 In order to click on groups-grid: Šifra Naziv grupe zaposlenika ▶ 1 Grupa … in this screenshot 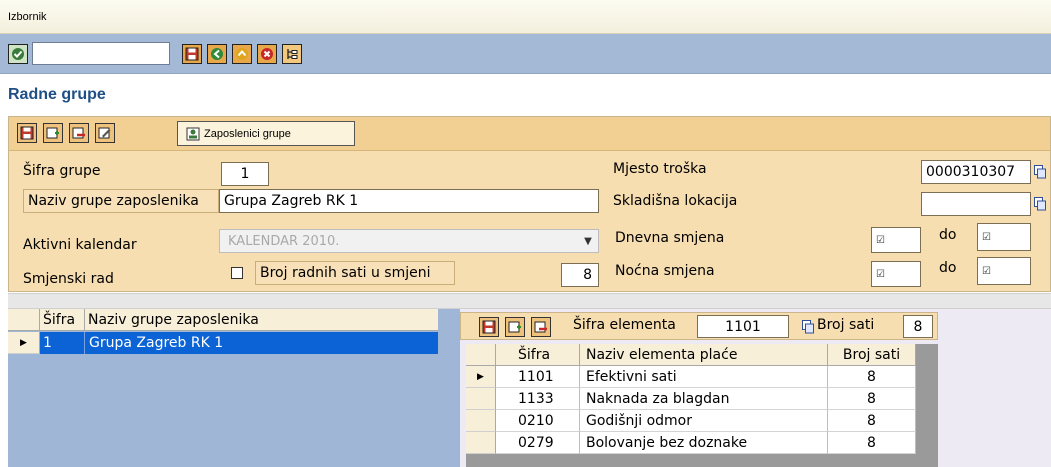, I will do `click(234, 388)`.